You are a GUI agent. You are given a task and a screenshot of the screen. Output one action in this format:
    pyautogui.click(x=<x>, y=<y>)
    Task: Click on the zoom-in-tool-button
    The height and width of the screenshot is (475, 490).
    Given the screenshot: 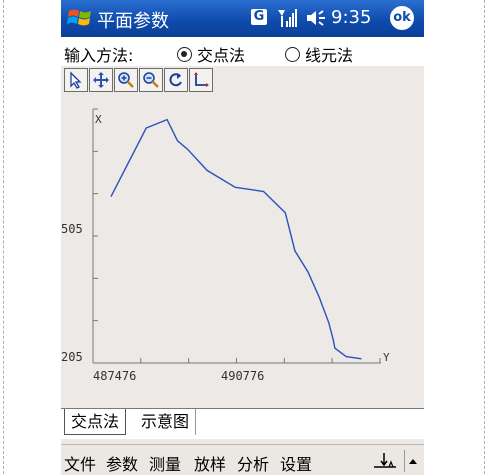 What is the action you would take?
    pyautogui.click(x=126, y=80)
    